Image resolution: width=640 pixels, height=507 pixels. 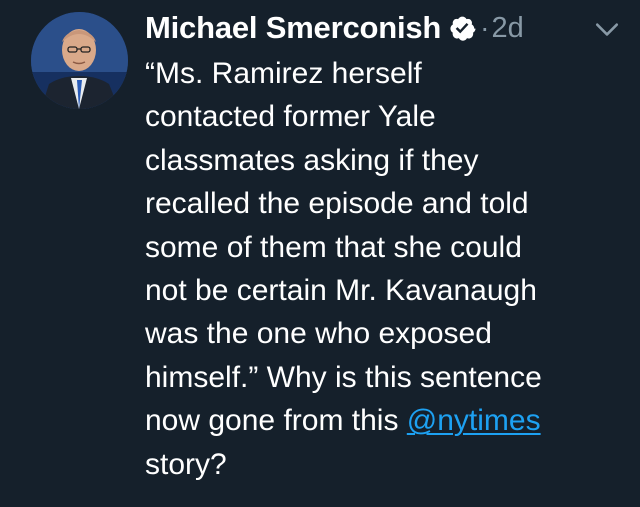 What do you see at coordinates (312, 160) in the screenshot?
I see `tweet-text-line: classmates asking if they` at bounding box center [312, 160].